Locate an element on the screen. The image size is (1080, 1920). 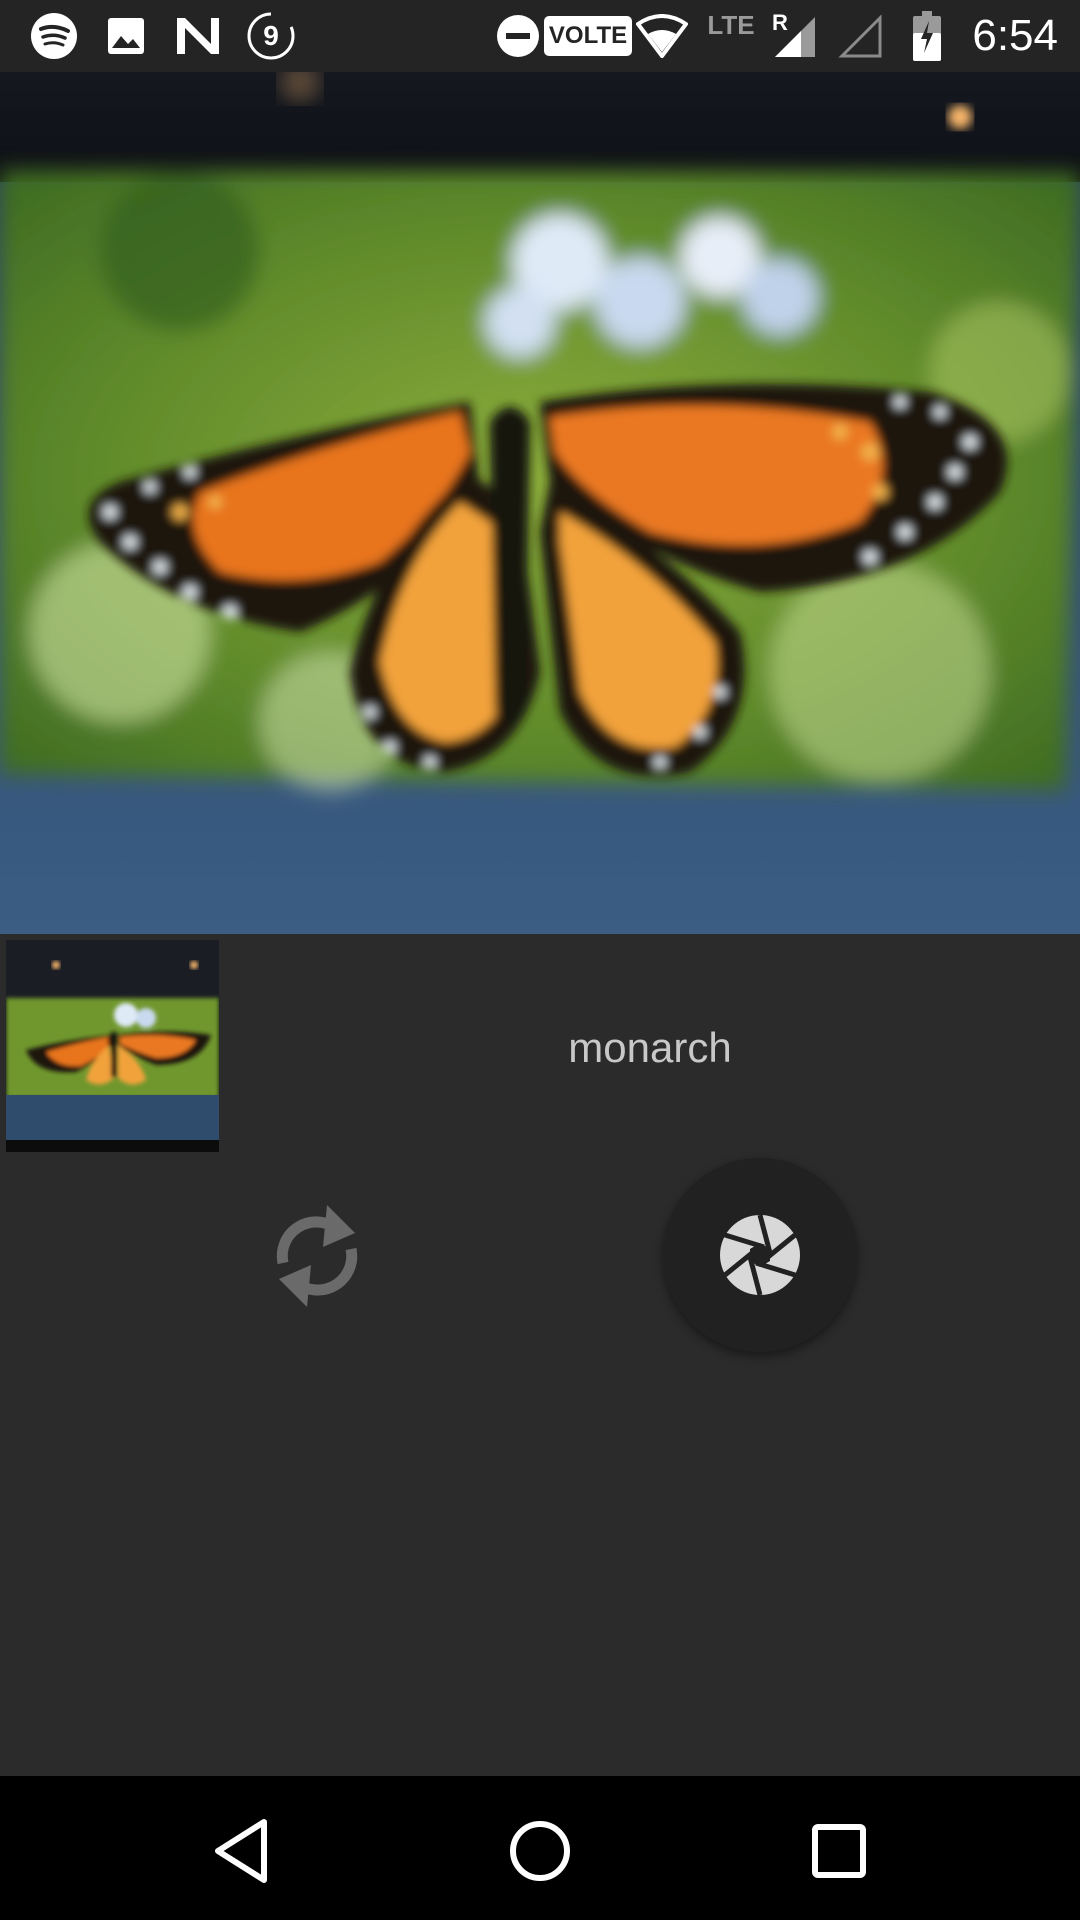
home-icon is located at coordinates (540, 1851).